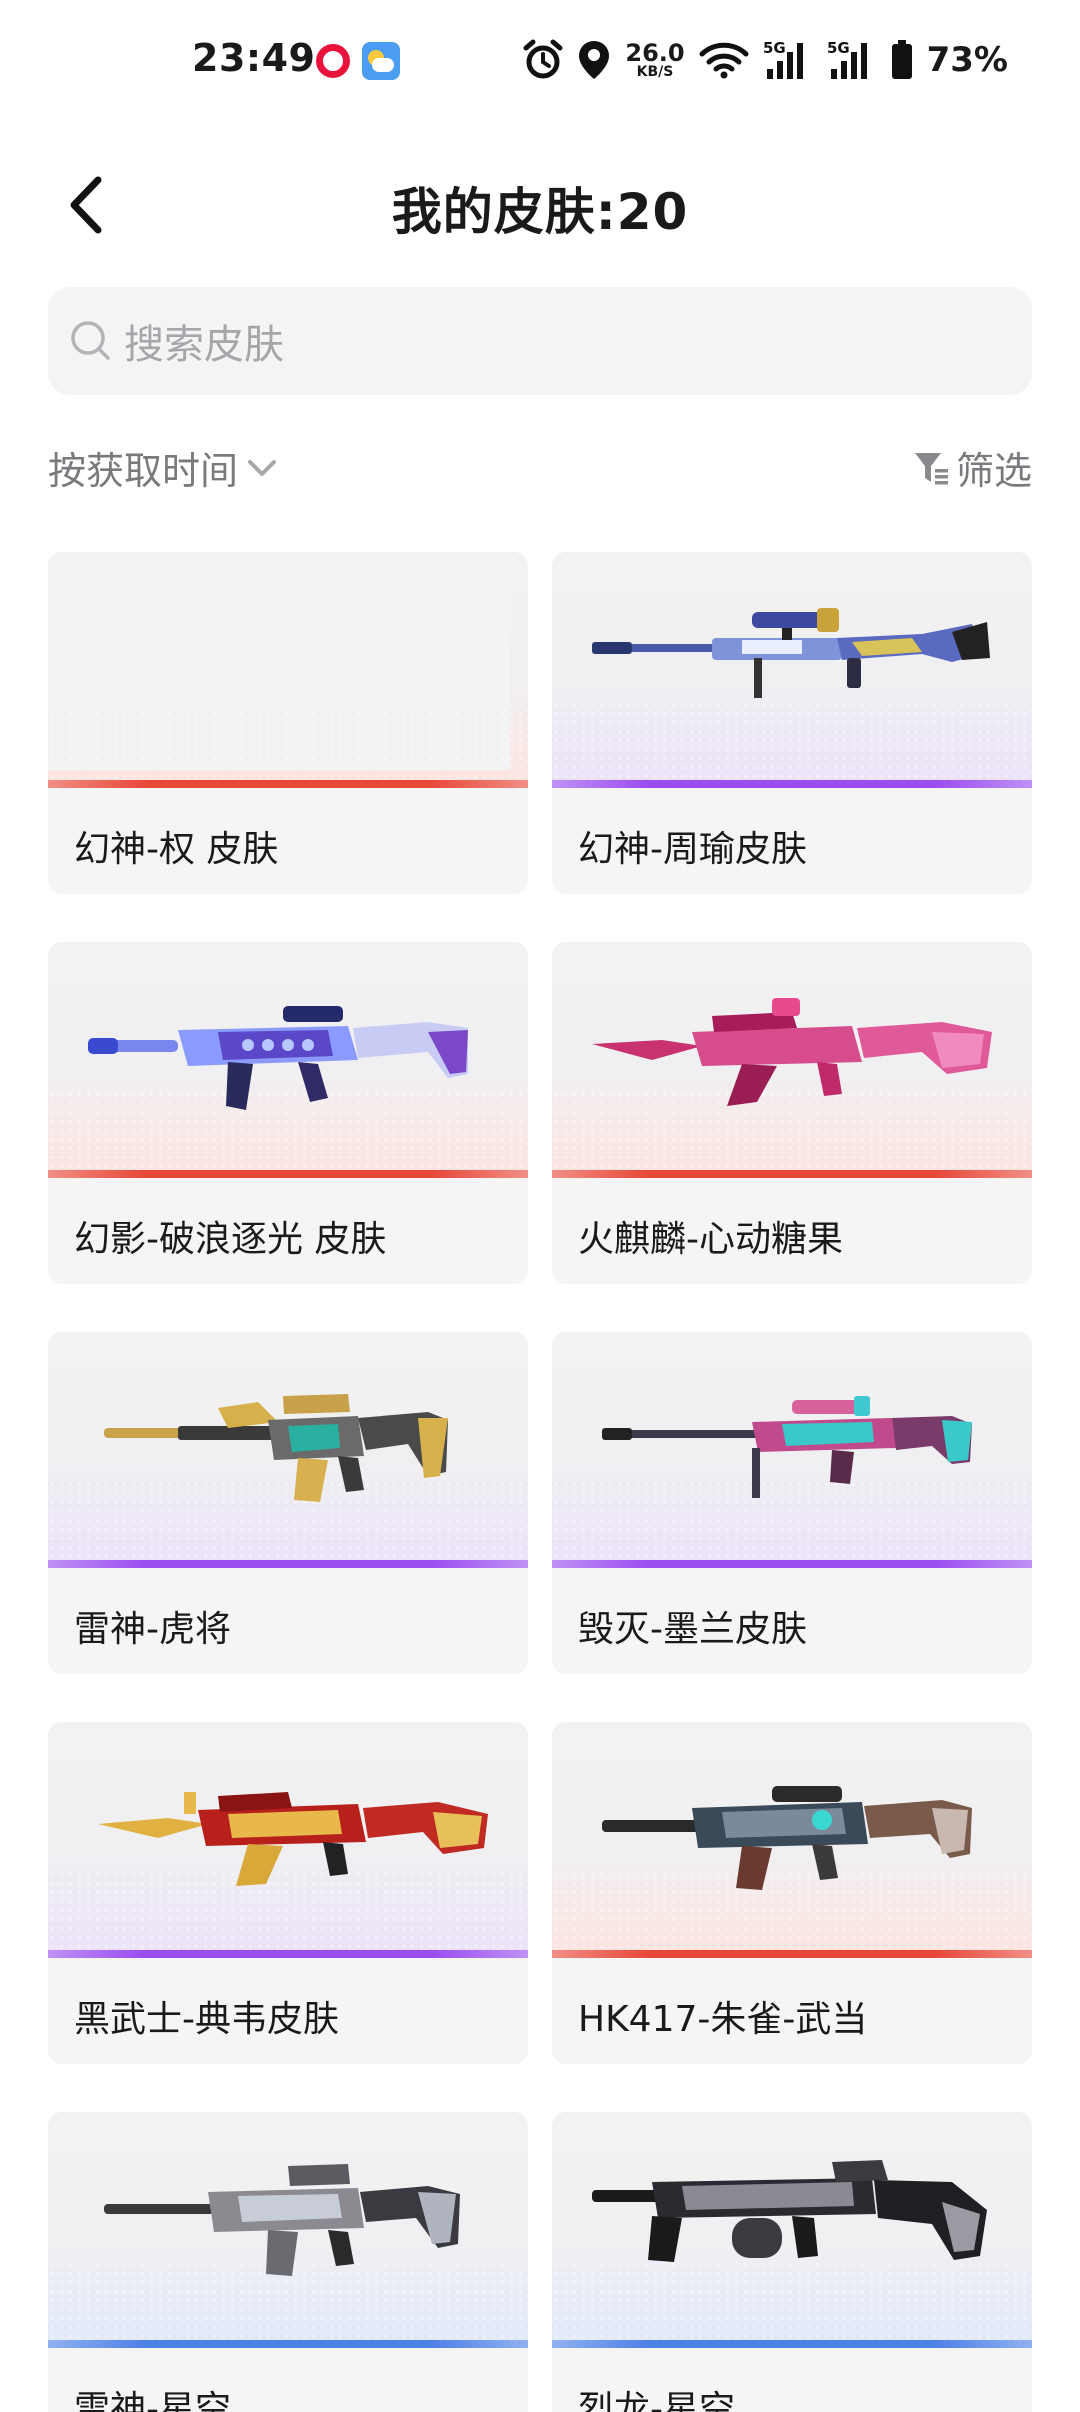  I want to click on skin-card: 幻影-破浪逐光 皮肤, so click(288, 1113).